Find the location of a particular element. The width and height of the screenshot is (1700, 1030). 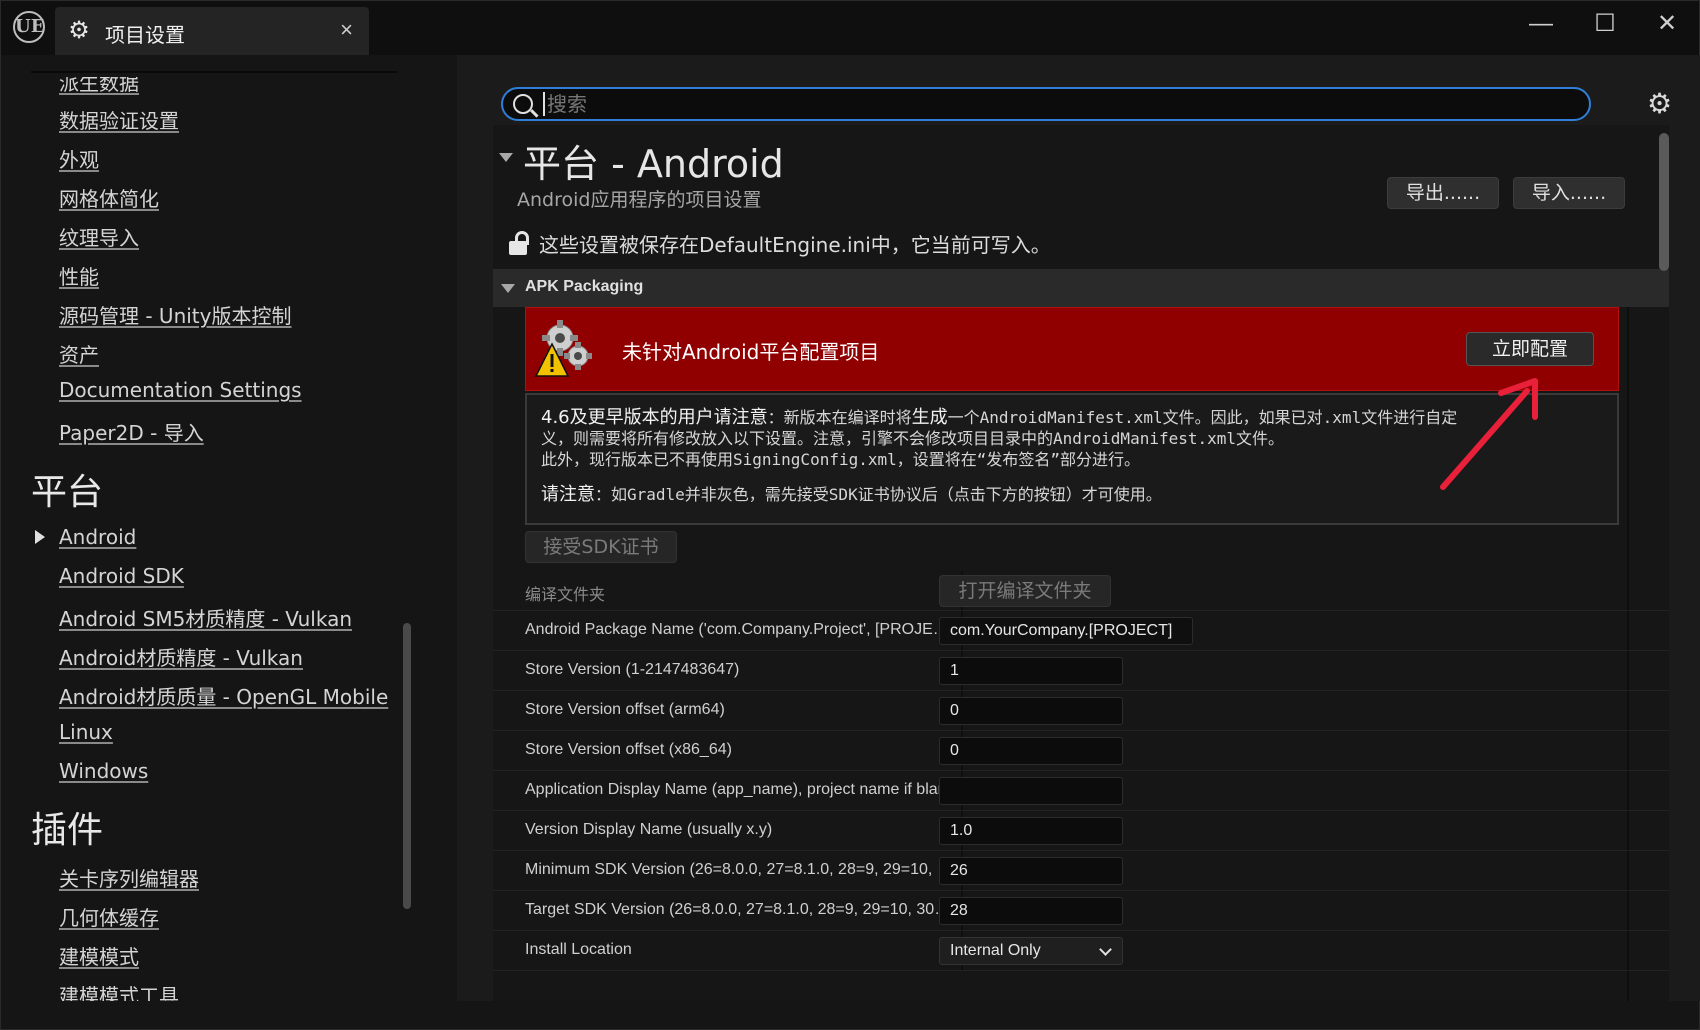

property-row: Store Version offset (arm64) 0 is located at coordinates (1081, 711).